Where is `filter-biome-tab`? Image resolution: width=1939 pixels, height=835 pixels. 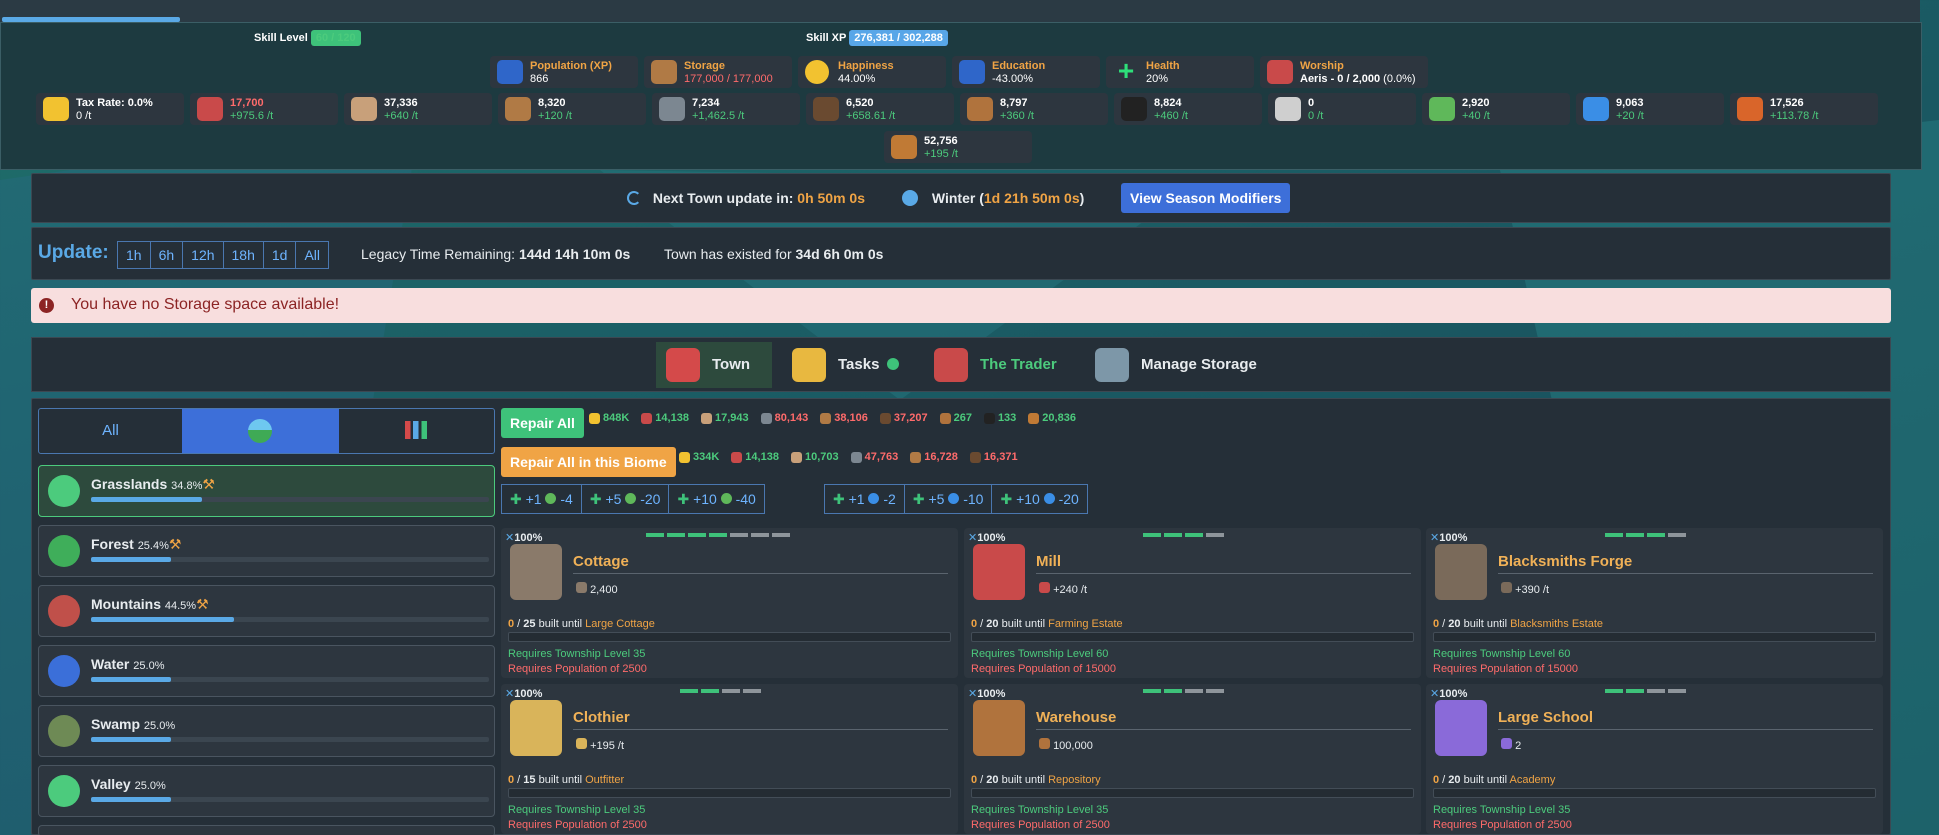
filter-biome-tab is located at coordinates (260, 431).